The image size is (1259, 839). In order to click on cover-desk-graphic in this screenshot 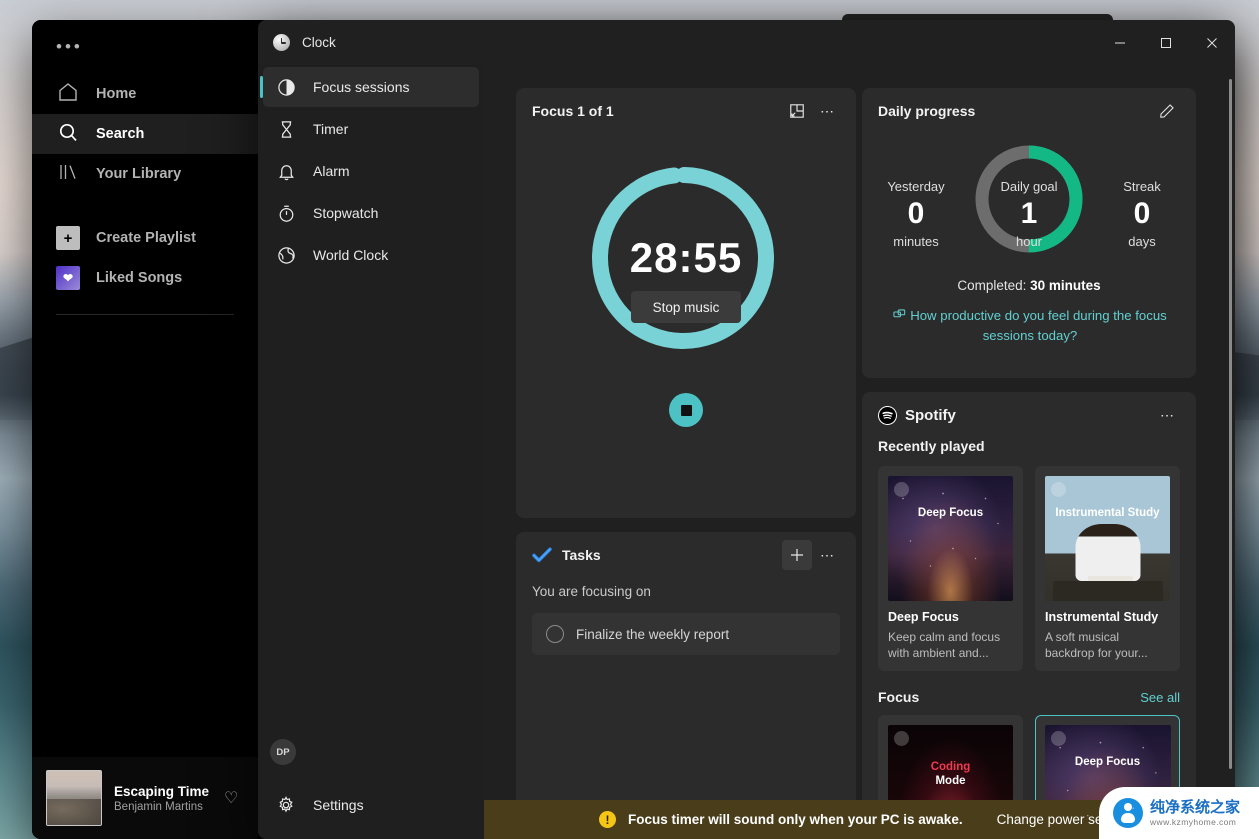, I will do `click(1107, 591)`.